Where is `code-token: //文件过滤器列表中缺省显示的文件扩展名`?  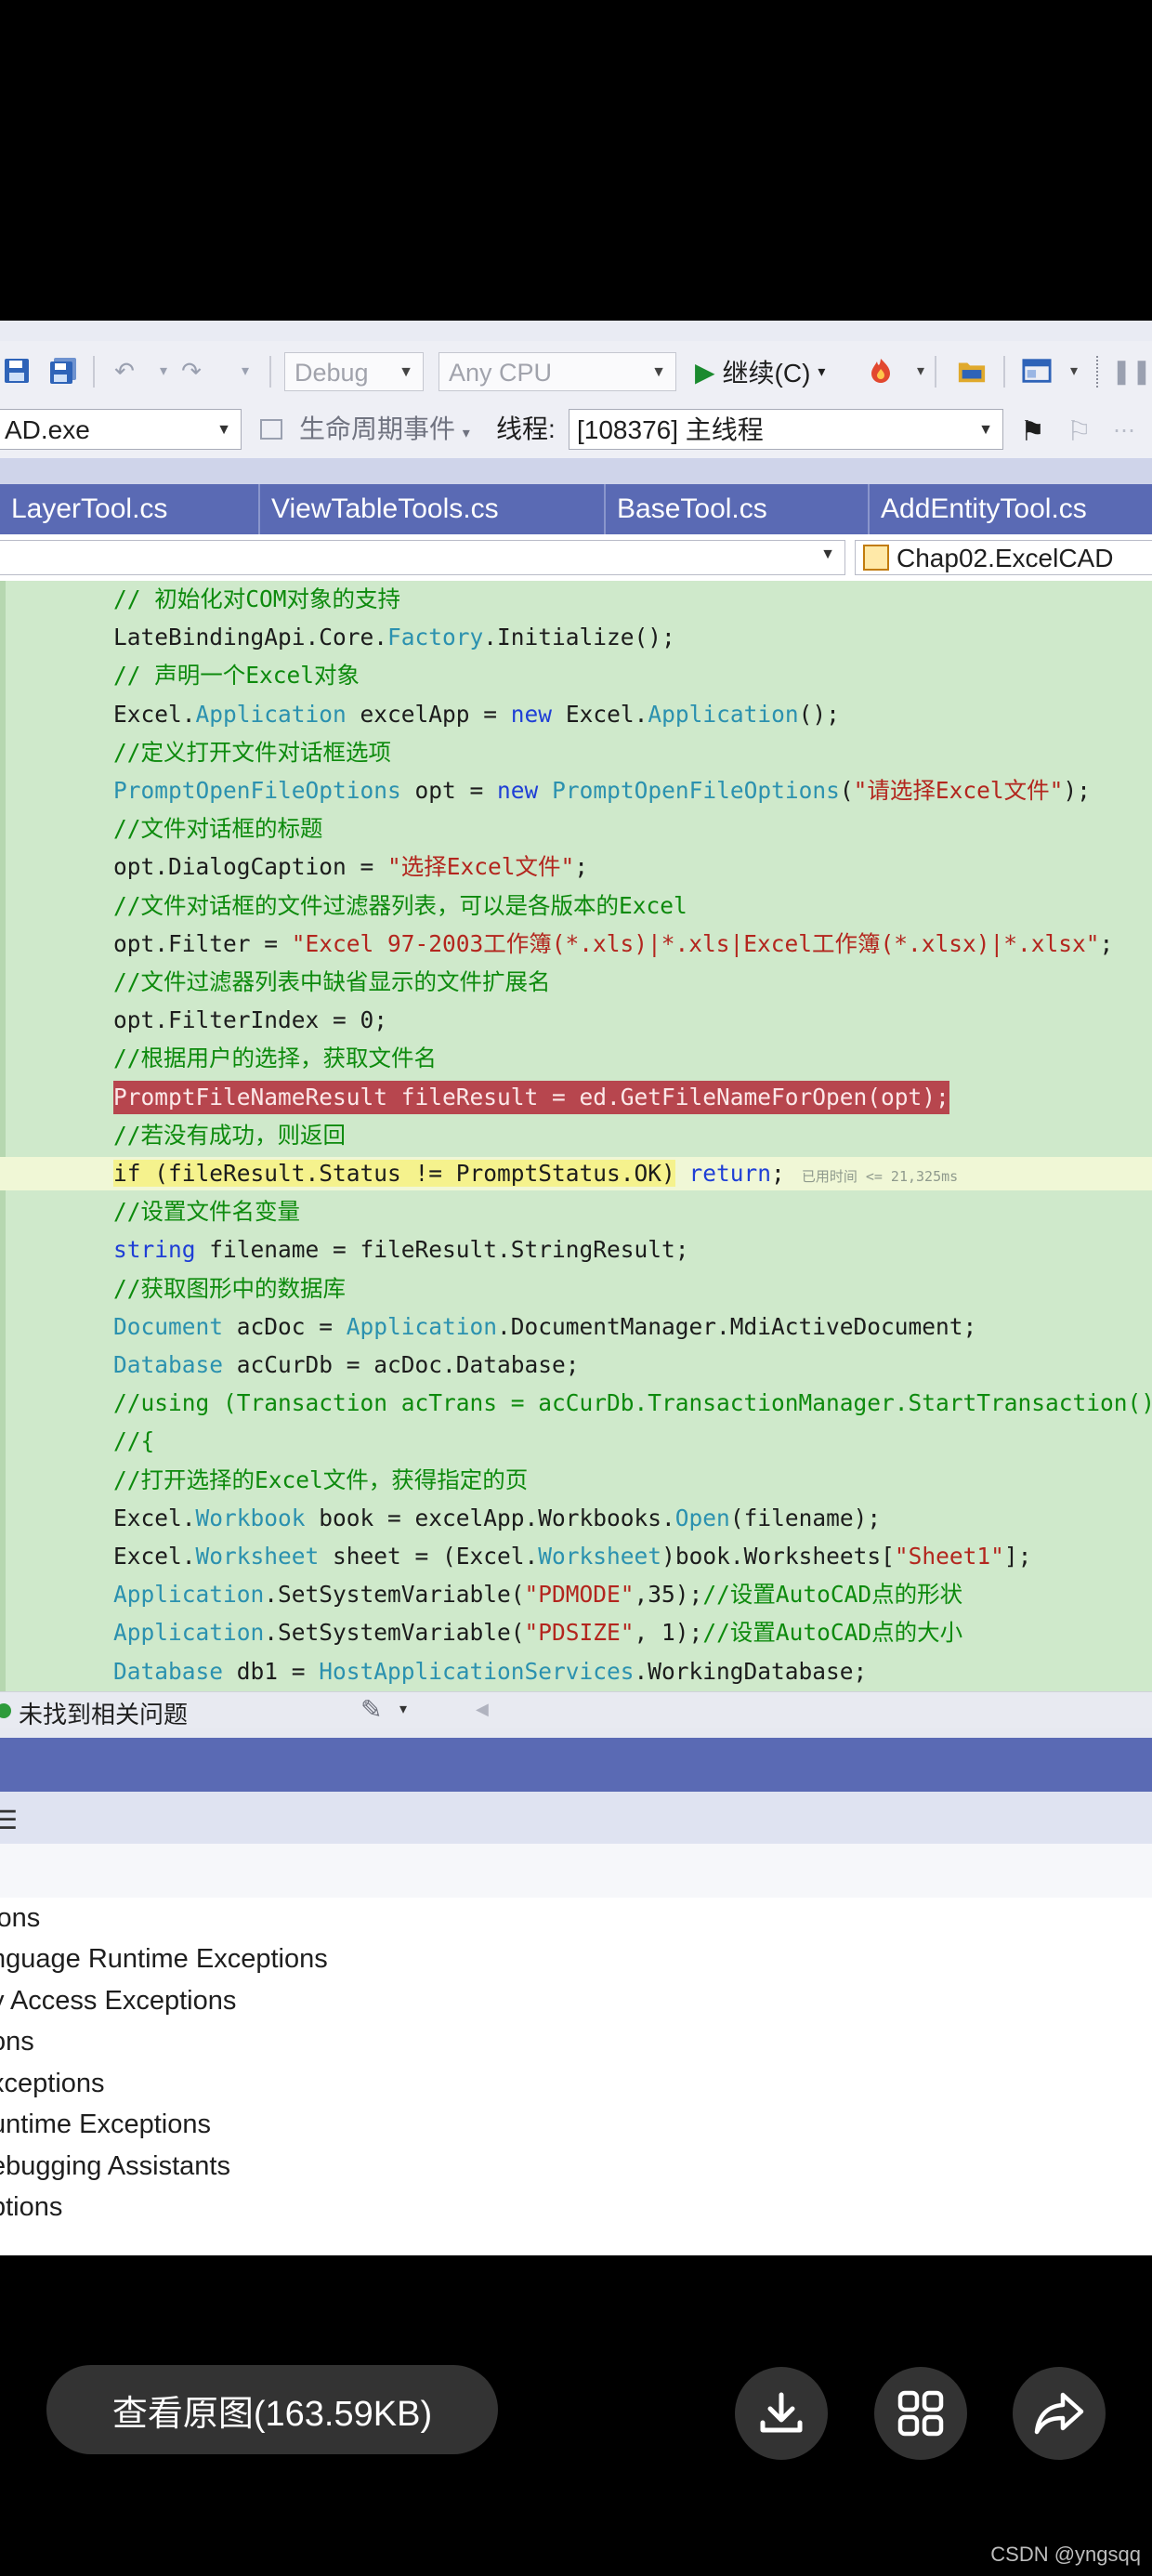
code-token: //文件过滤器列表中缺省显示的文件扩展名 is located at coordinates (332, 981).